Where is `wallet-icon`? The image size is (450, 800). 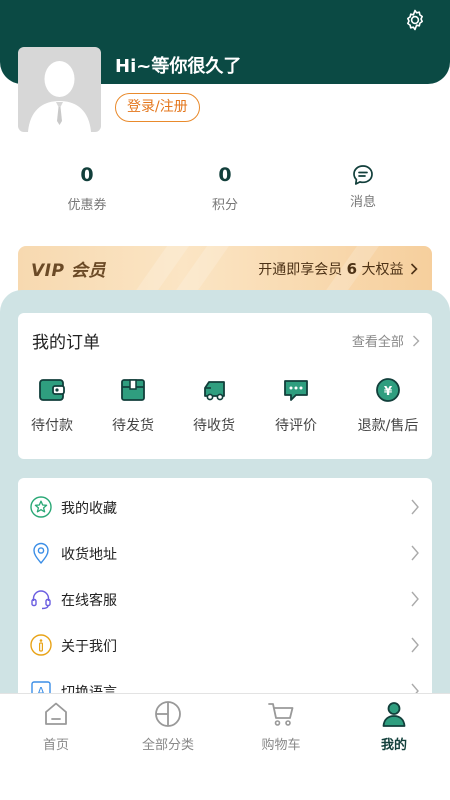 wallet-icon is located at coordinates (52, 390).